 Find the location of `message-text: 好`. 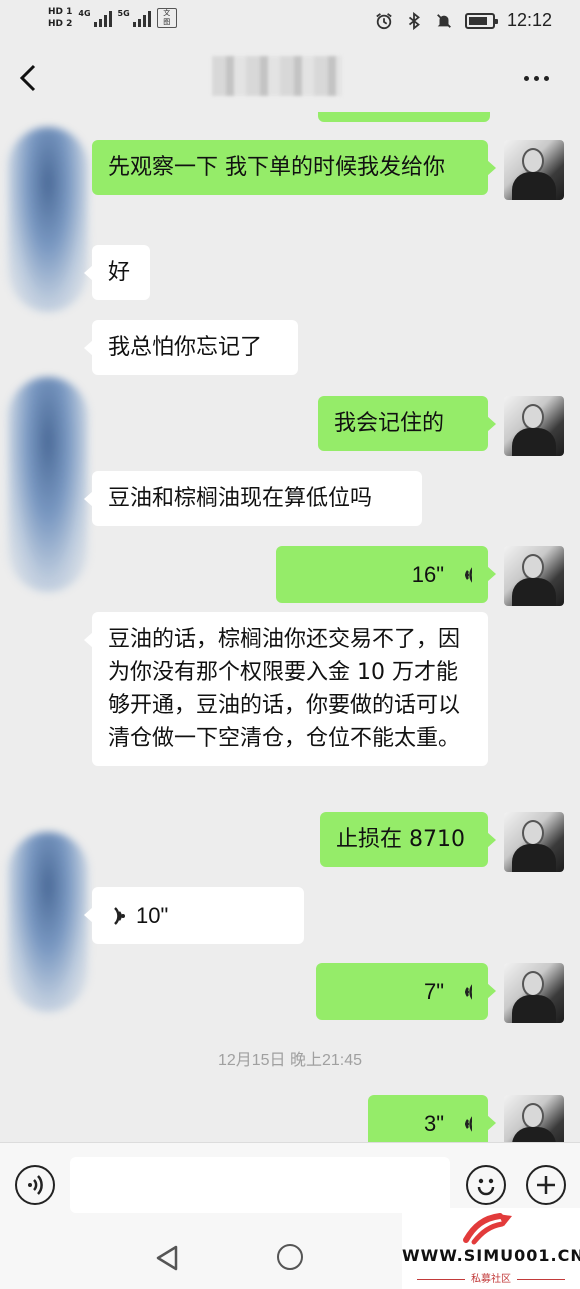

message-text: 好 is located at coordinates (119, 272).